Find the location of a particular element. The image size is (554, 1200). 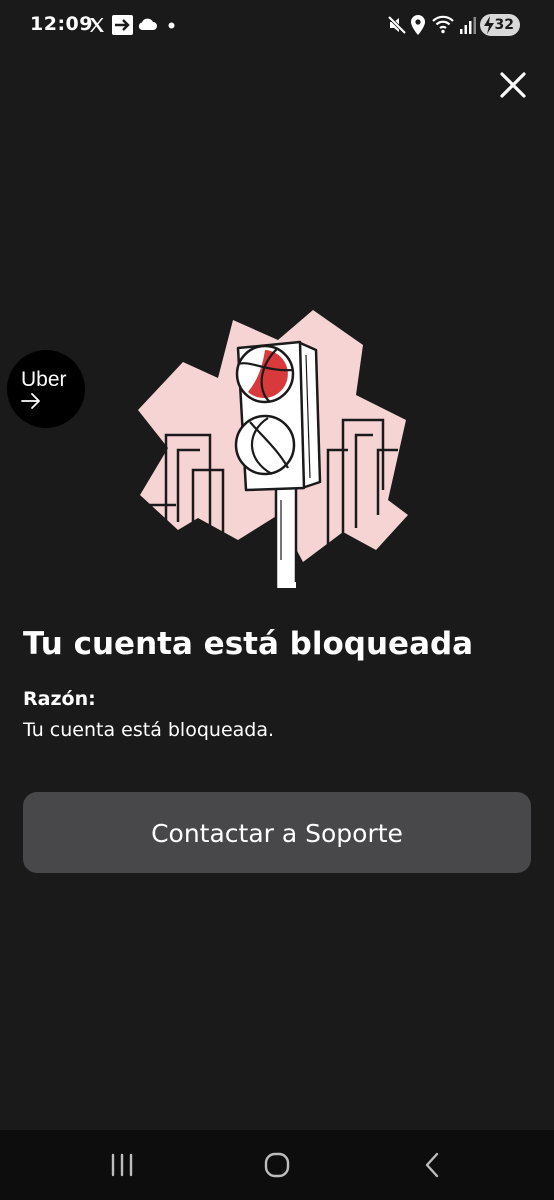

contact-support-button: Contactar a Soporte is located at coordinates (277, 832).